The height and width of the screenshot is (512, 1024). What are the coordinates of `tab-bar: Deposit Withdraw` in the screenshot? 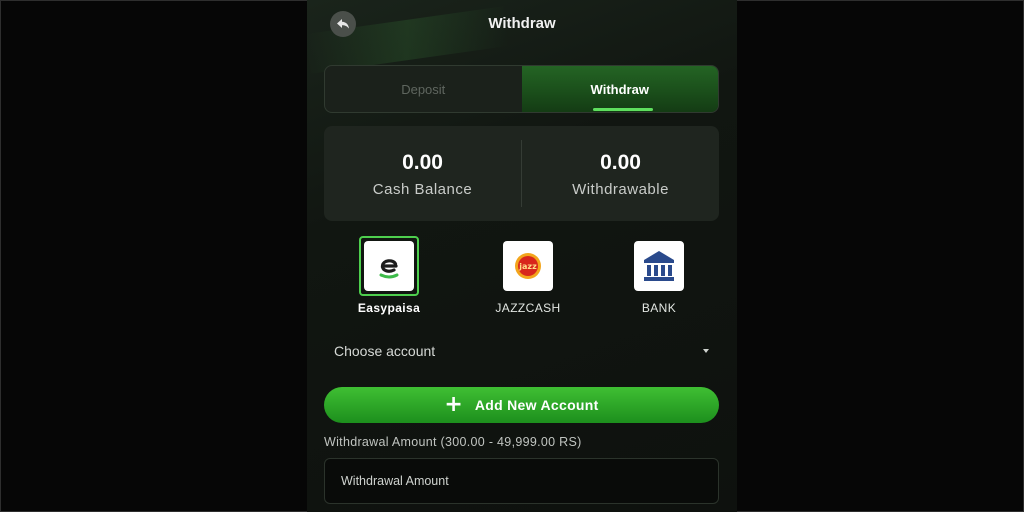 It's located at (521, 89).